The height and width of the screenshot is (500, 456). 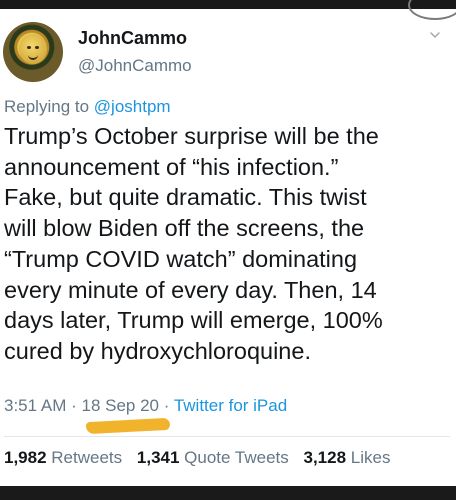 I want to click on top-corner-arc, so click(x=432, y=10).